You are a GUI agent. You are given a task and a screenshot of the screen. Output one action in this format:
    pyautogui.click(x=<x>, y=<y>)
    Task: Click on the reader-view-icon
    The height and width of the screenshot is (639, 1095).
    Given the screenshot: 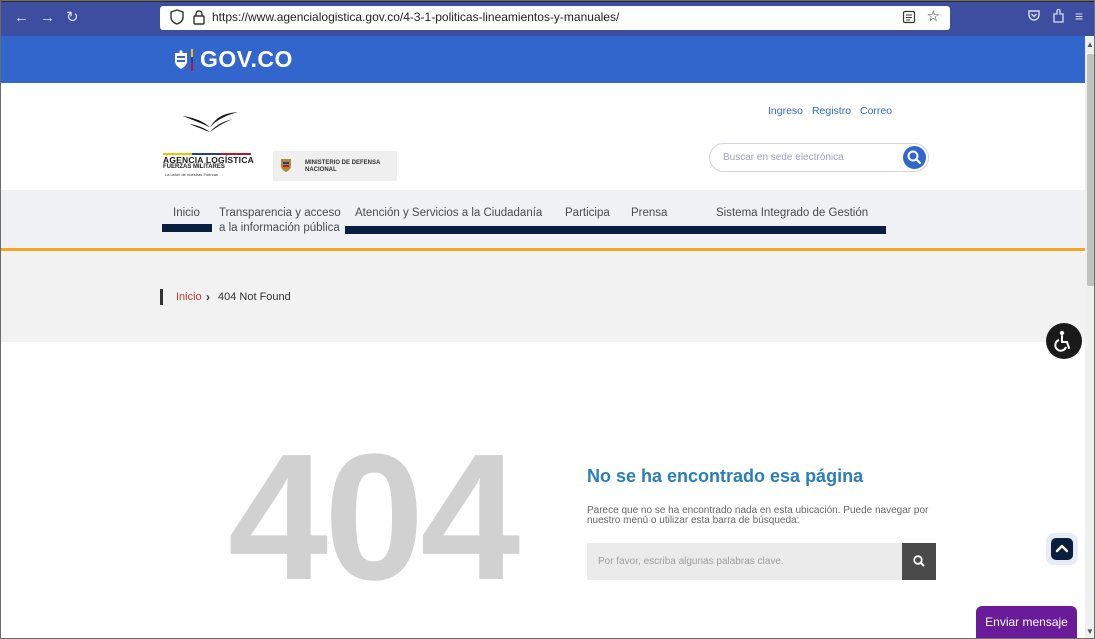 What is the action you would take?
    pyautogui.click(x=909, y=17)
    